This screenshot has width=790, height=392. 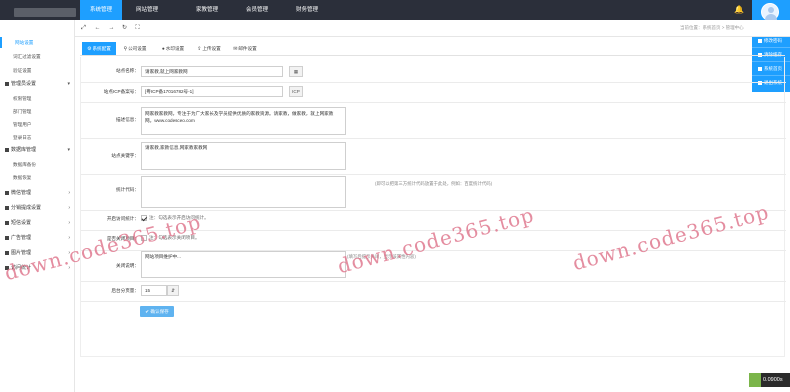 I want to click on tab-upload: ⇪上传设置, so click(x=209, y=48).